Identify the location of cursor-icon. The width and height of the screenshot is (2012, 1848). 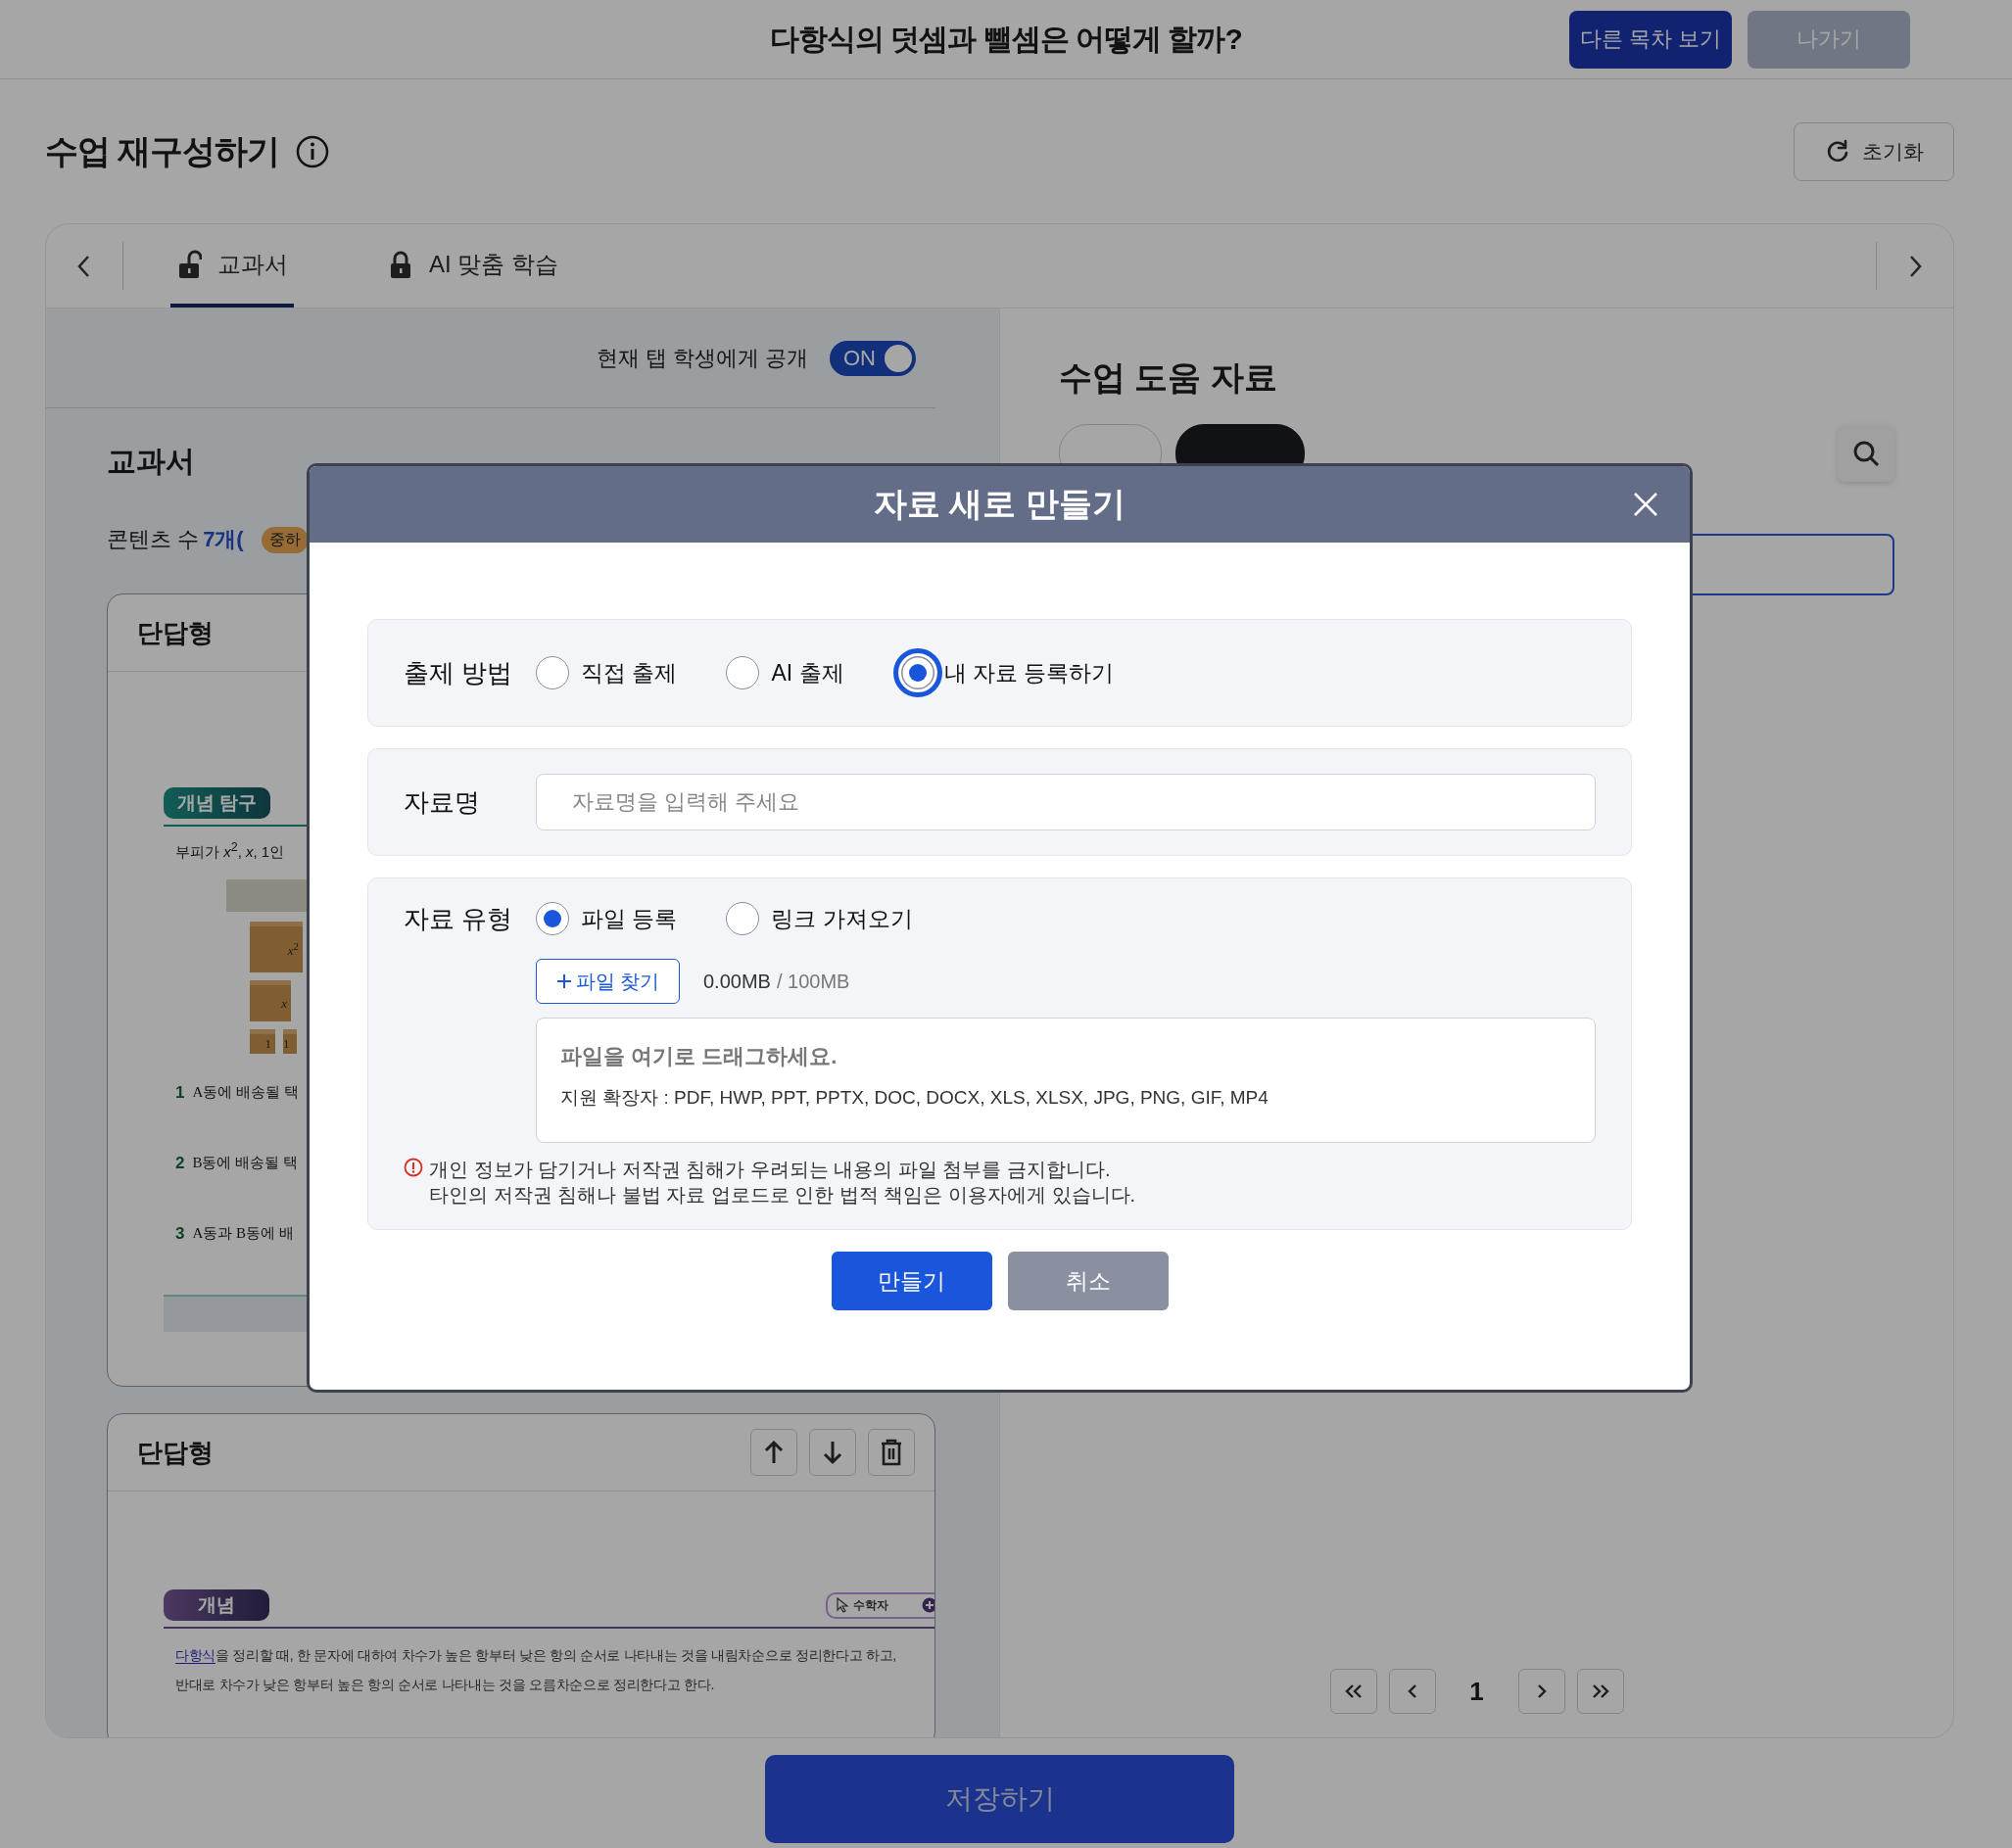
(842, 1605).